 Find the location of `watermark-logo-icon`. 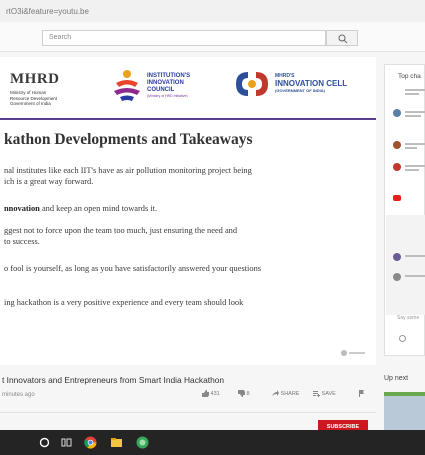

watermark-logo-icon is located at coordinates (353, 353).